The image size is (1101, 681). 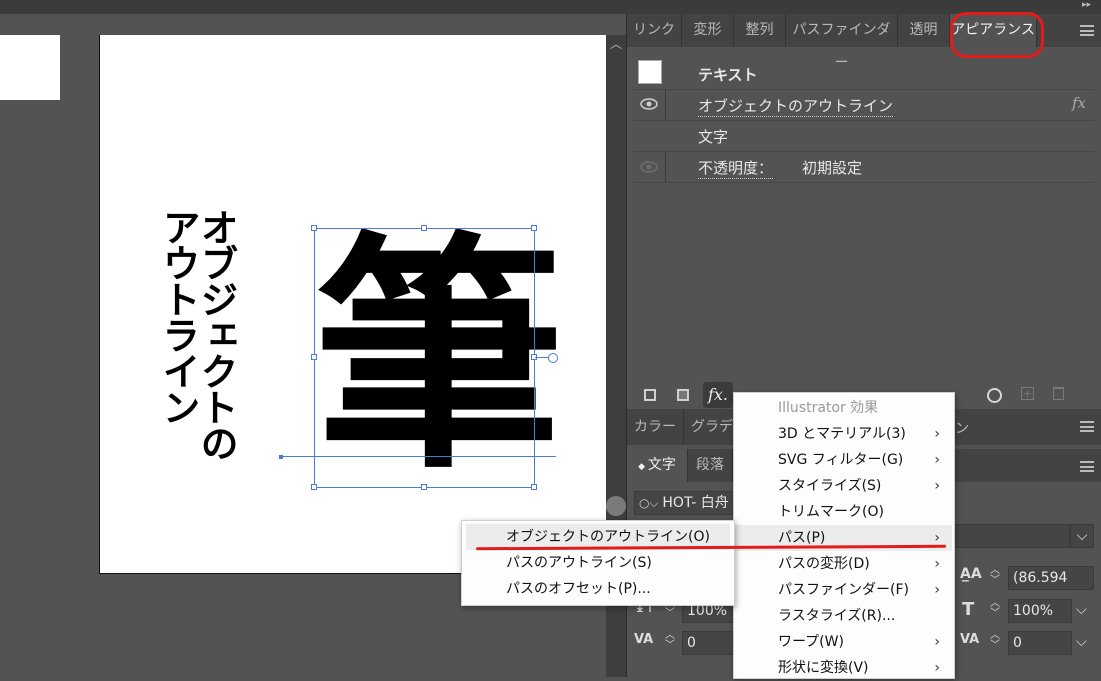 What do you see at coordinates (683, 395) in the screenshot?
I see `add-fill-icon` at bounding box center [683, 395].